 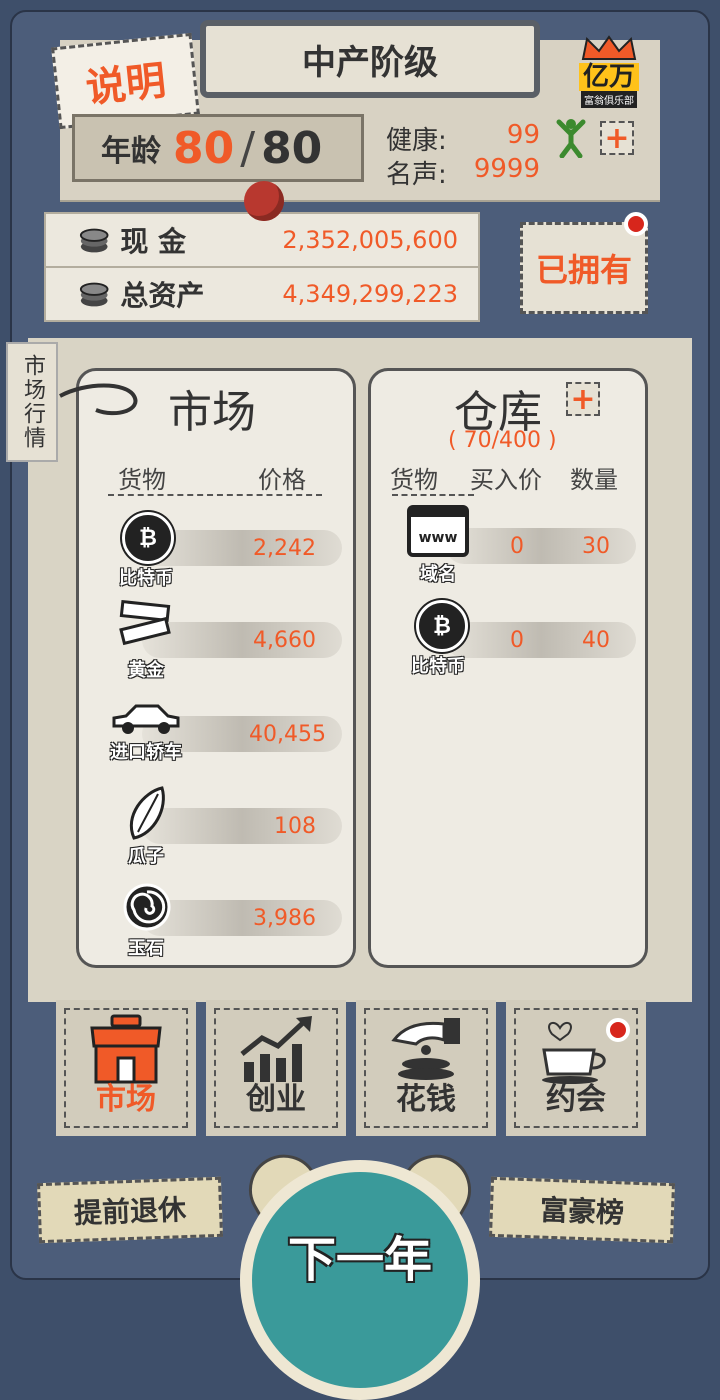 I want to click on assets-label: 总资产, so click(x=162, y=295).